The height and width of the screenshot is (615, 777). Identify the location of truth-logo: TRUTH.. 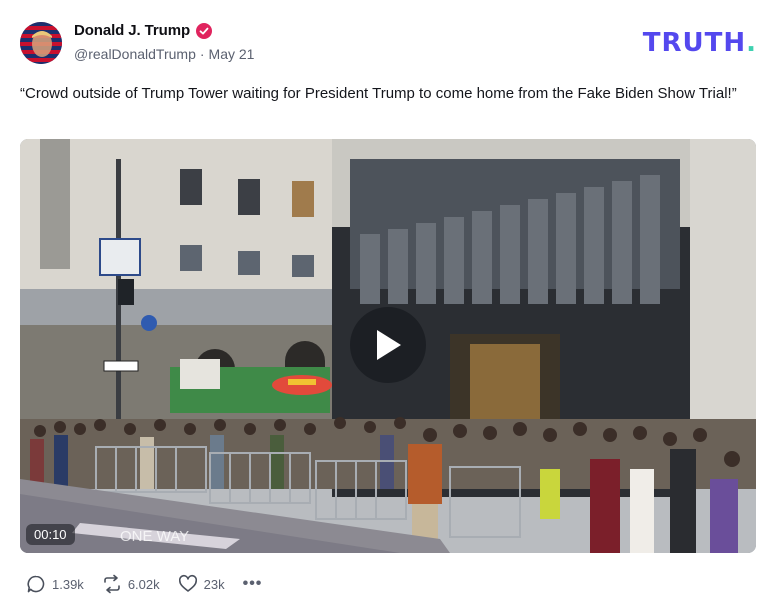
(700, 43).